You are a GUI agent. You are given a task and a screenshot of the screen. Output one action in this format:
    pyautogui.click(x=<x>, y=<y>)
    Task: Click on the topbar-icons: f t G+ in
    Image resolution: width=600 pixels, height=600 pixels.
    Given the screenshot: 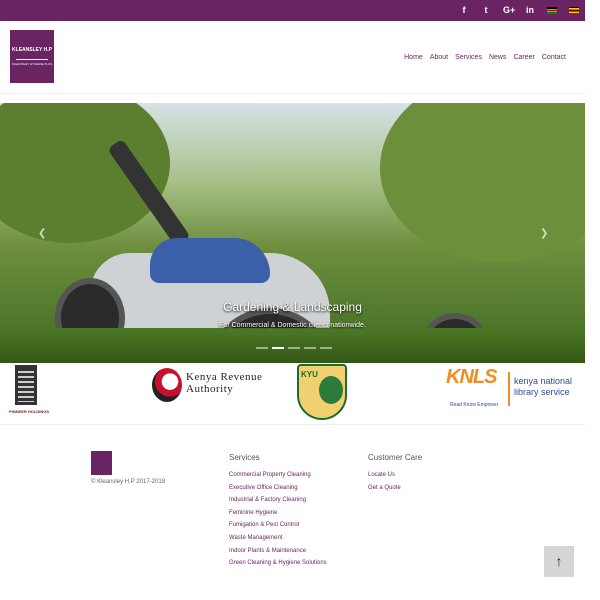 What is the action you would take?
    pyautogui.click(x=519, y=10)
    